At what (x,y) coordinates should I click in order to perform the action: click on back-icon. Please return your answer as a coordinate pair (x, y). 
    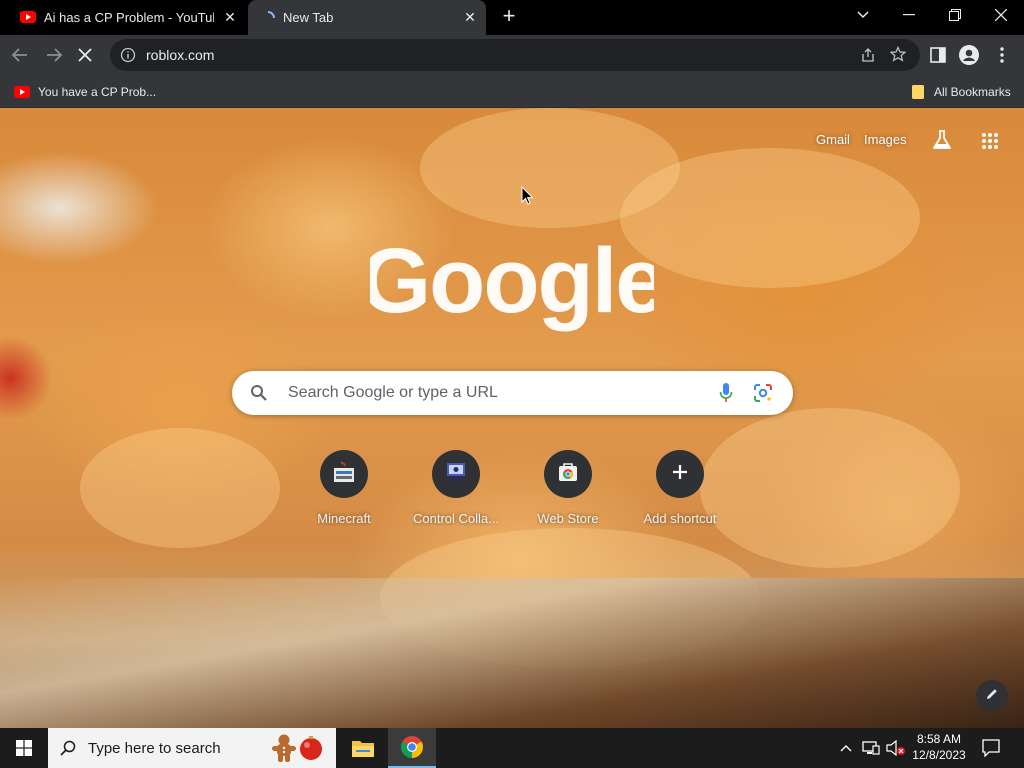
    Looking at the image, I should click on (20, 55).